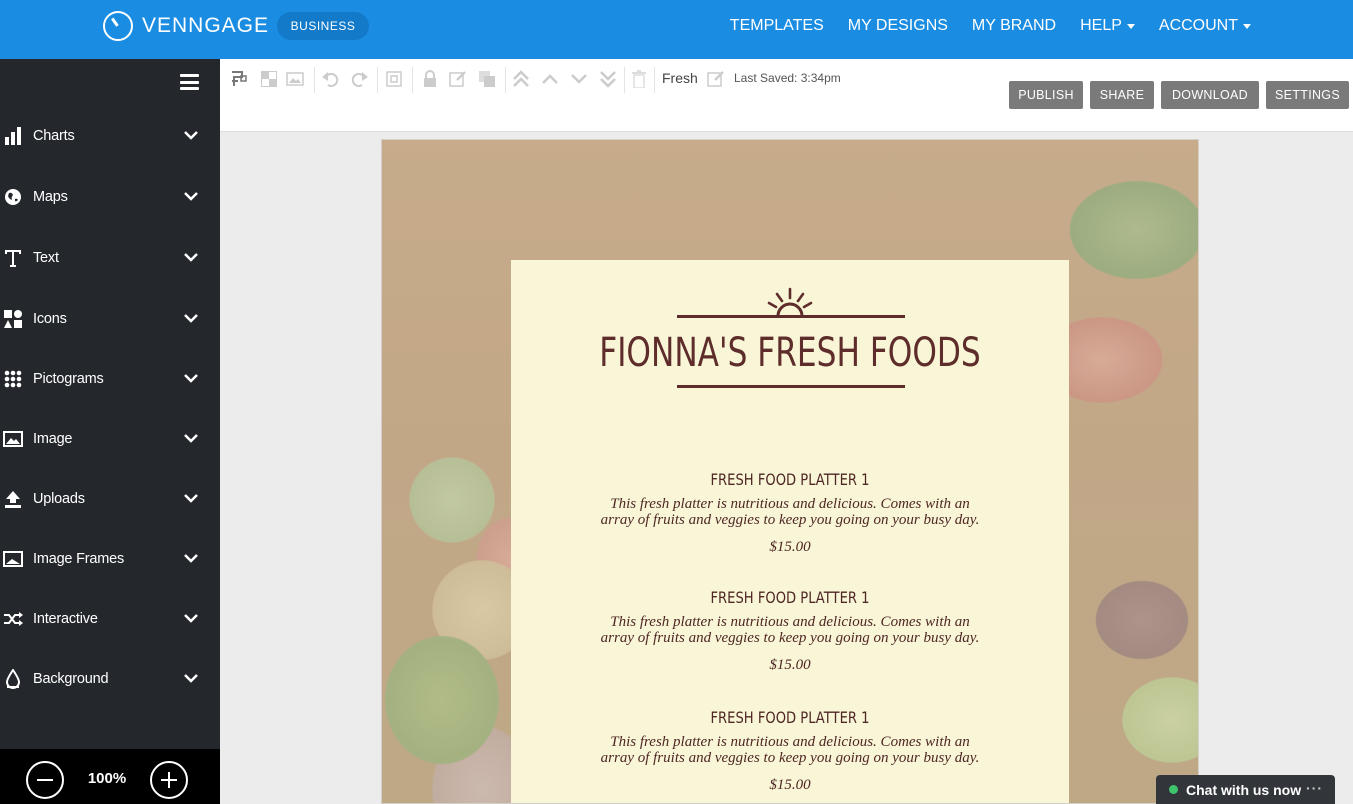 The height and width of the screenshot is (804, 1353). What do you see at coordinates (790, 302) in the screenshot?
I see `rising-sun-icon` at bounding box center [790, 302].